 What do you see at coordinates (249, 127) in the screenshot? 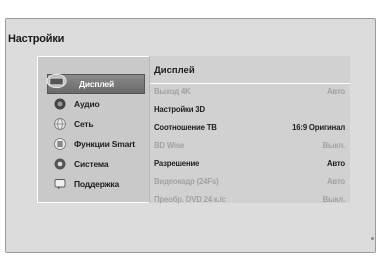
I see `setting-row-tv-aspect: Соотношение ТВ 16:9 Оригинал` at bounding box center [249, 127].